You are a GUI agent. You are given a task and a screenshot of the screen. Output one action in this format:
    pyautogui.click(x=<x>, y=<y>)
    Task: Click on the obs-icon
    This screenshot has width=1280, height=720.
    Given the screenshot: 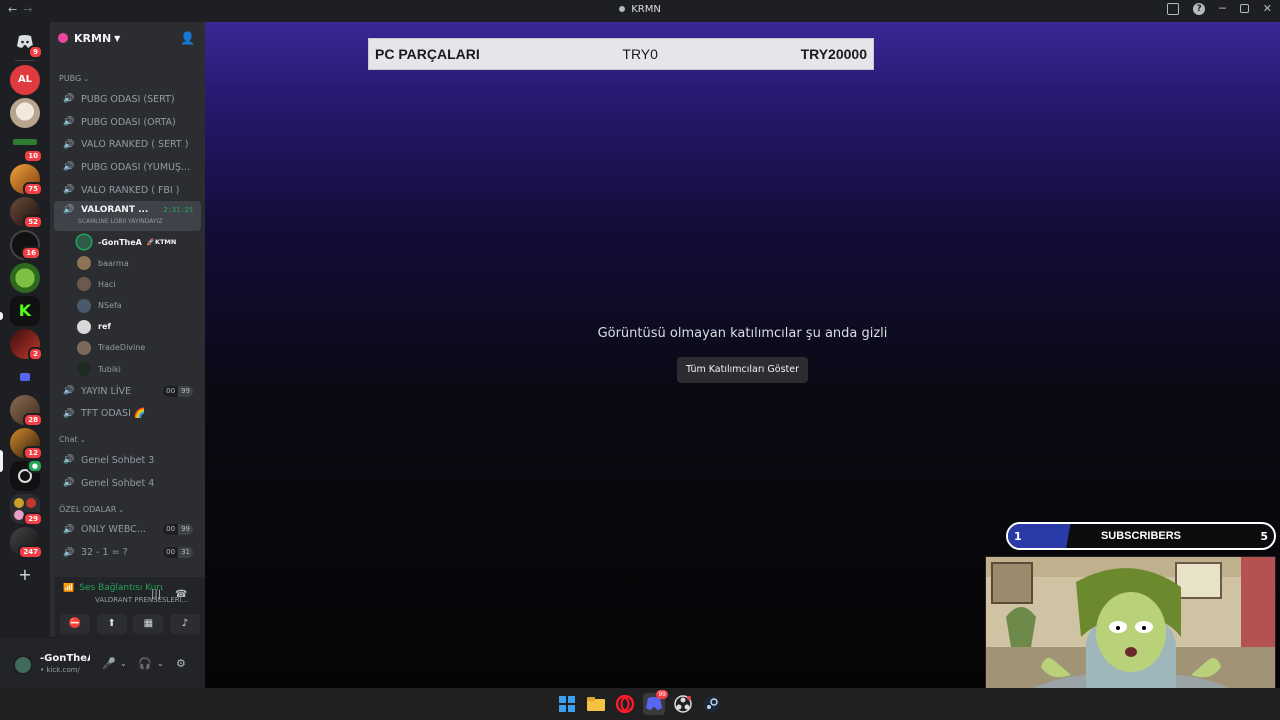 What is the action you would take?
    pyautogui.click(x=683, y=704)
    